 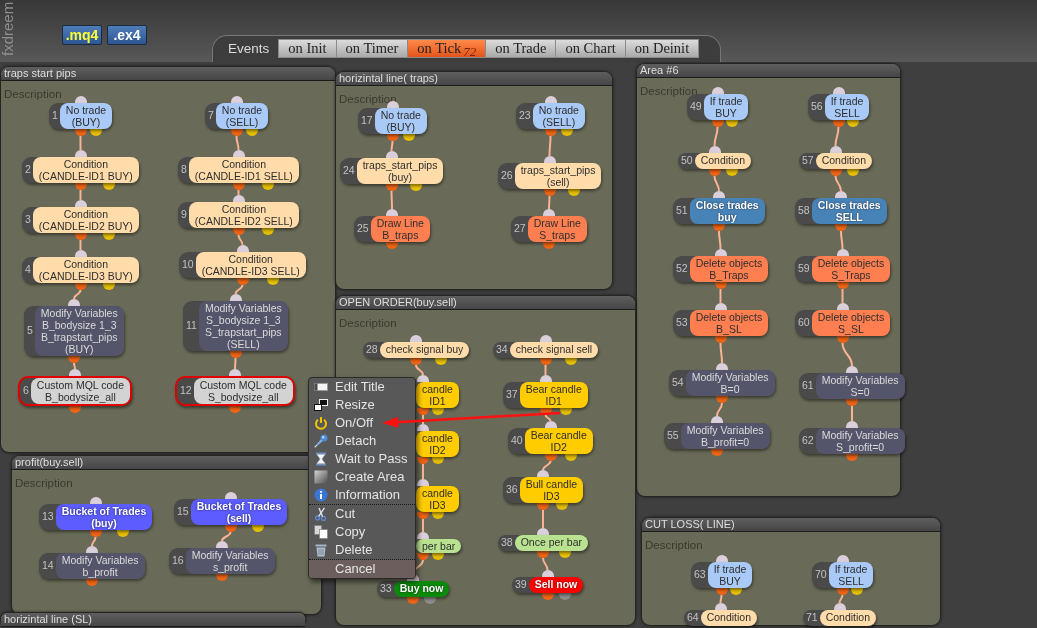 I want to click on block-number: 56, so click(x=817, y=107).